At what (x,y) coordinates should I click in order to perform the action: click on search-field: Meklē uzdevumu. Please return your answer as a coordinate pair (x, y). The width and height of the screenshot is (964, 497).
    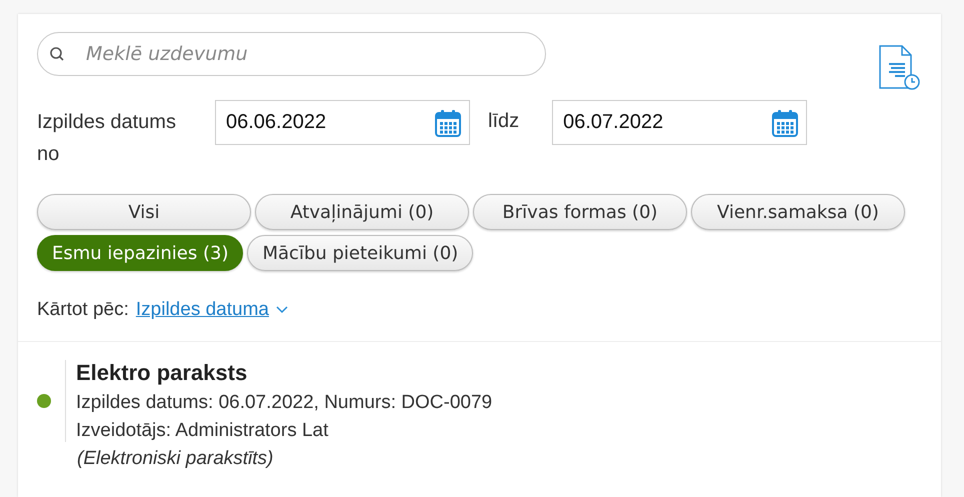
    Looking at the image, I should click on (291, 54).